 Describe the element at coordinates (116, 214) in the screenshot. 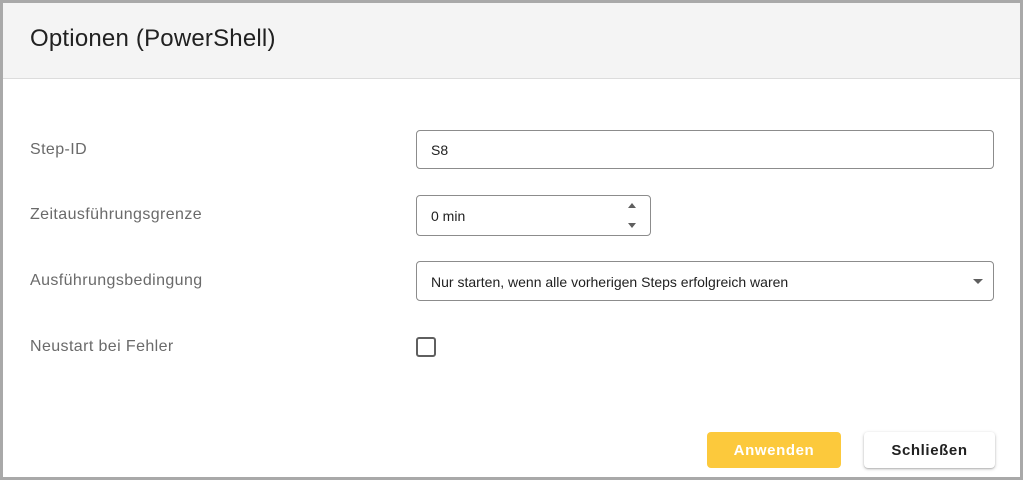

I see `time-limit-label: Zeitausführungsgrenze` at that location.